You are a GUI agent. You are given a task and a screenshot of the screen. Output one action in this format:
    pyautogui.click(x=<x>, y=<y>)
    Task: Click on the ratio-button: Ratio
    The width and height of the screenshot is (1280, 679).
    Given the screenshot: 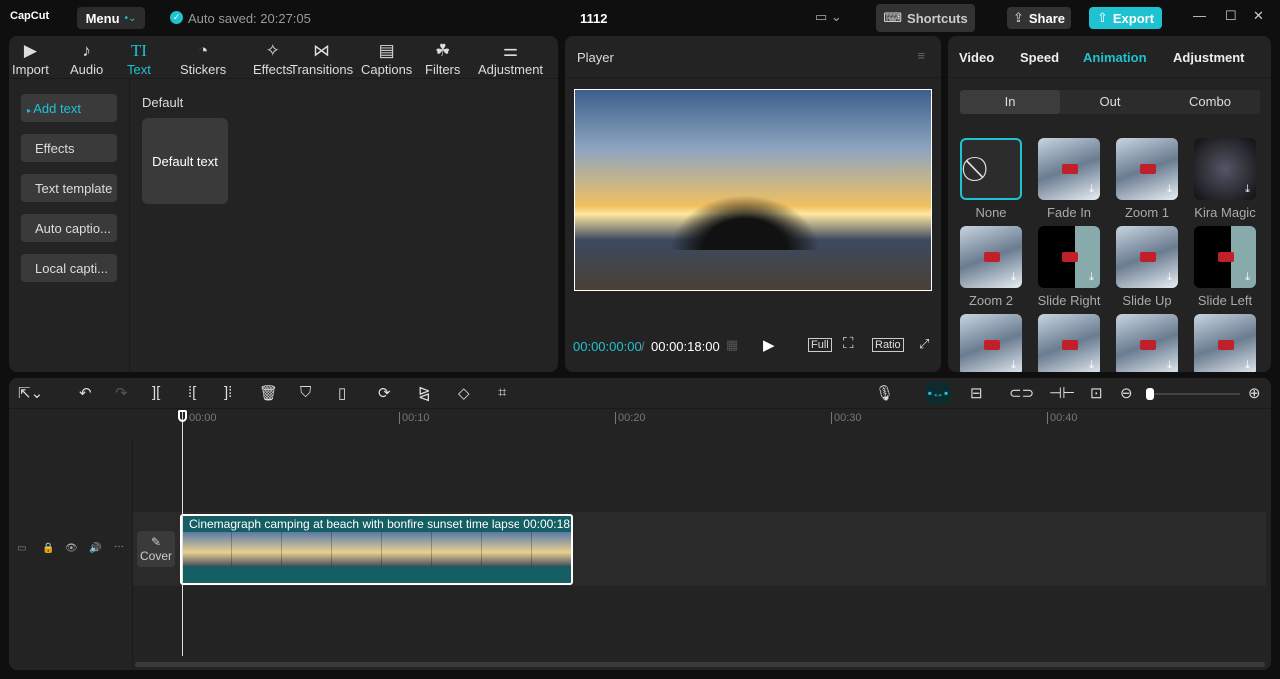 What is the action you would take?
    pyautogui.click(x=888, y=345)
    